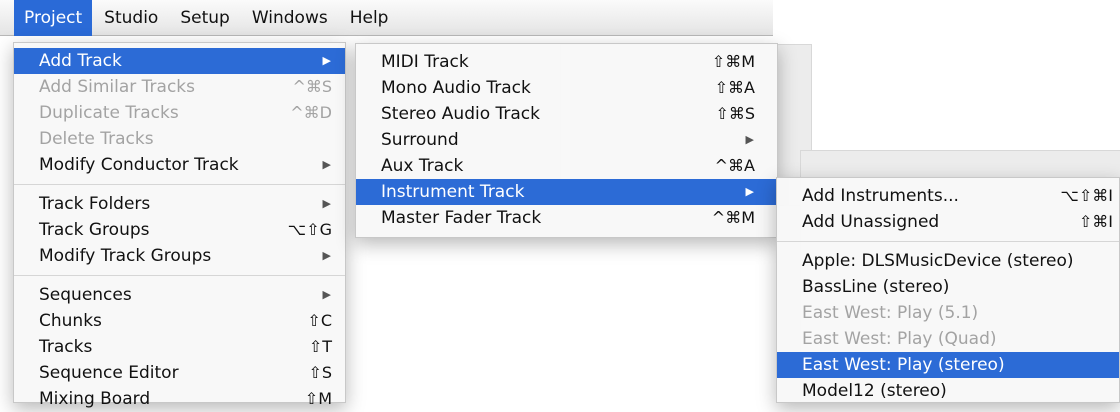 The height and width of the screenshot is (412, 1120). Describe the element at coordinates (179, 295) in the screenshot. I see `project-menu-item-sequences: Sequences ▶` at that location.